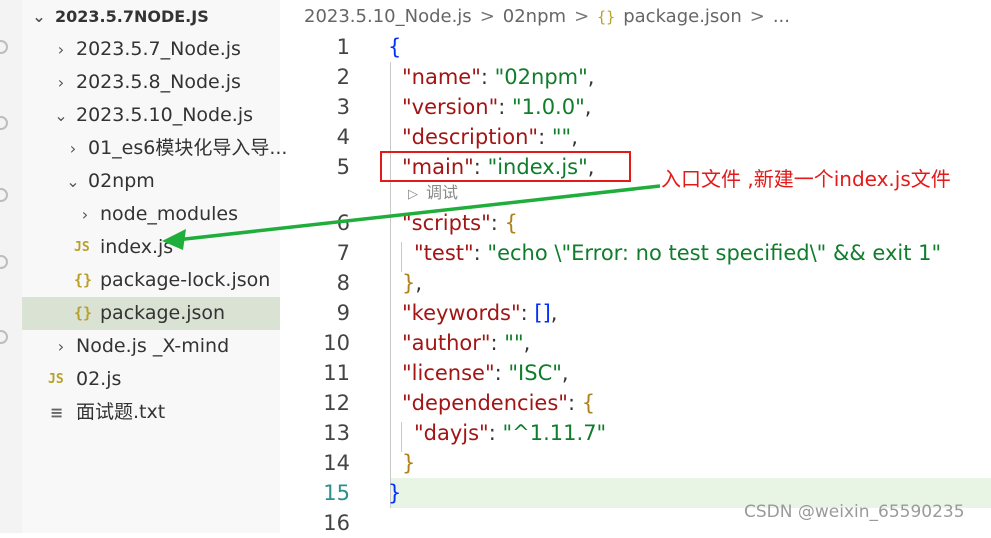 The width and height of the screenshot is (991, 538). I want to click on tree-item-folder: › Node.js _X-mind, so click(151, 346).